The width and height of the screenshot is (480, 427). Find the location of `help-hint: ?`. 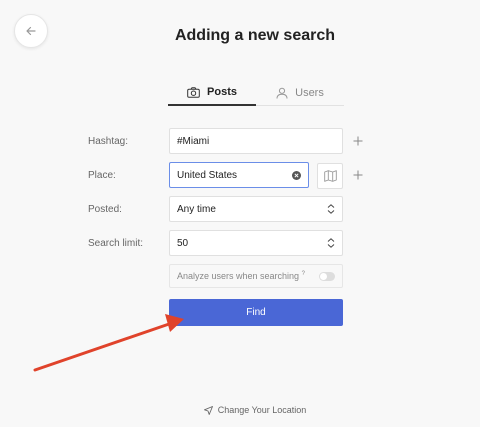

help-hint: ? is located at coordinates (303, 274).